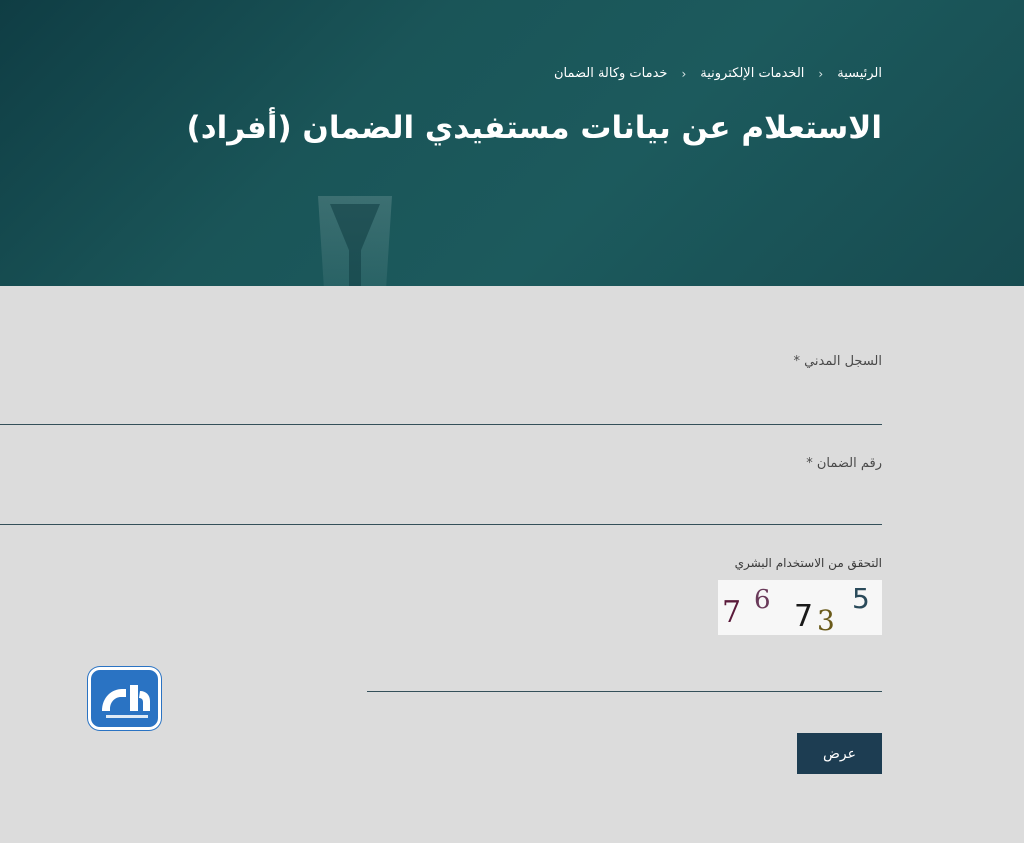  I want to click on breadcrumb-home-link: الرئيسية, so click(859, 73).